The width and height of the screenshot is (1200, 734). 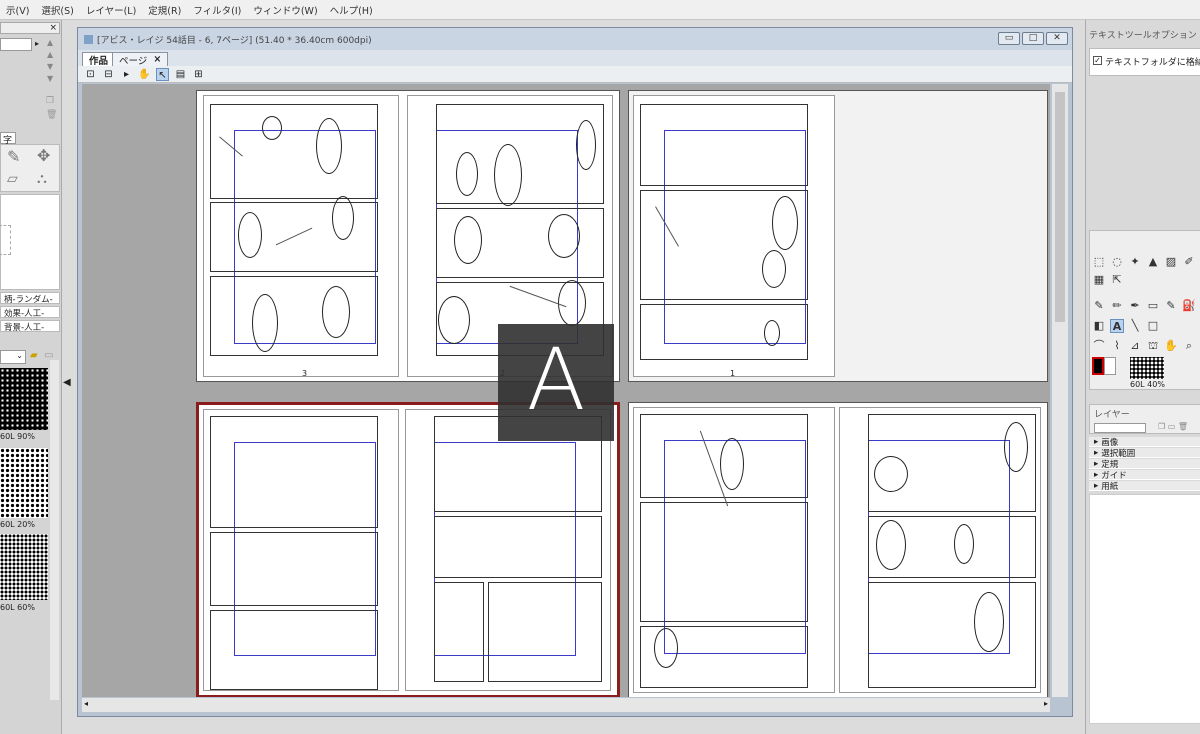 What do you see at coordinates (285, 10) in the screenshot?
I see `menu-window: ウィンドウ(W)` at bounding box center [285, 10].